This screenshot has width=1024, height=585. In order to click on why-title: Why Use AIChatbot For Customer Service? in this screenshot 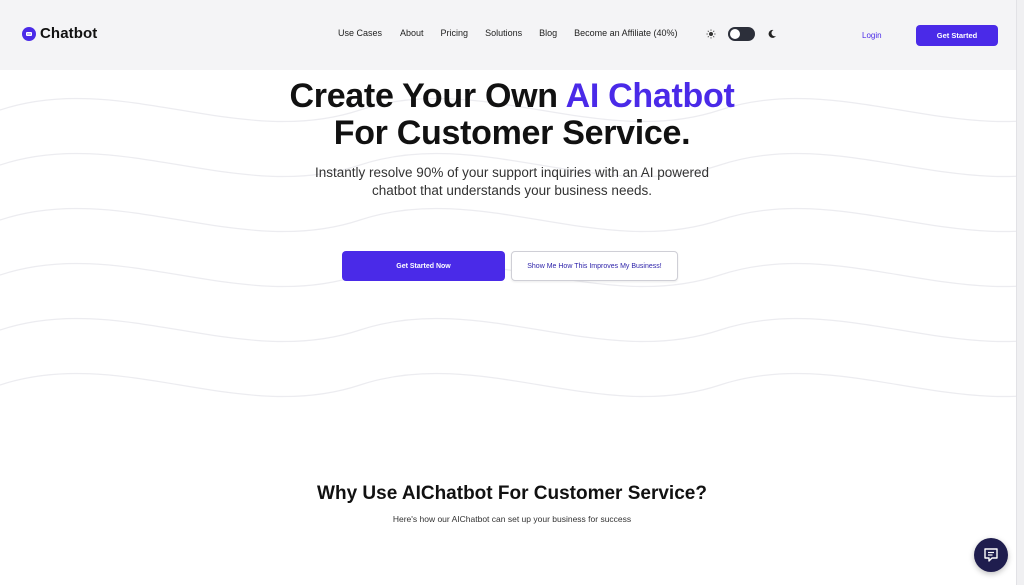, I will do `click(512, 493)`.